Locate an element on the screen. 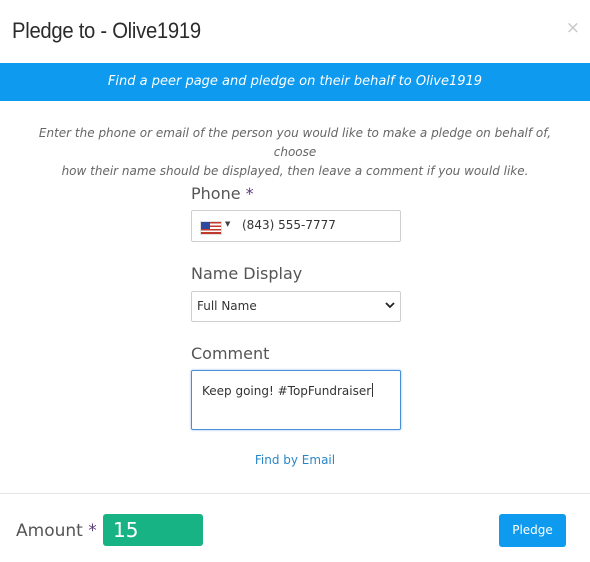  name-display-select: Full Name is located at coordinates (296, 306).